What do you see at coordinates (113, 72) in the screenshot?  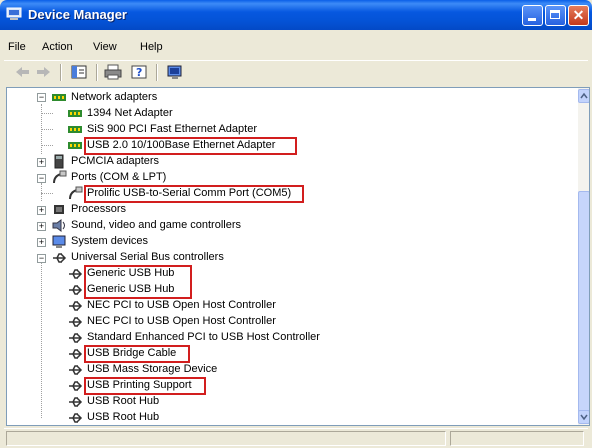 I see `print-icon` at bounding box center [113, 72].